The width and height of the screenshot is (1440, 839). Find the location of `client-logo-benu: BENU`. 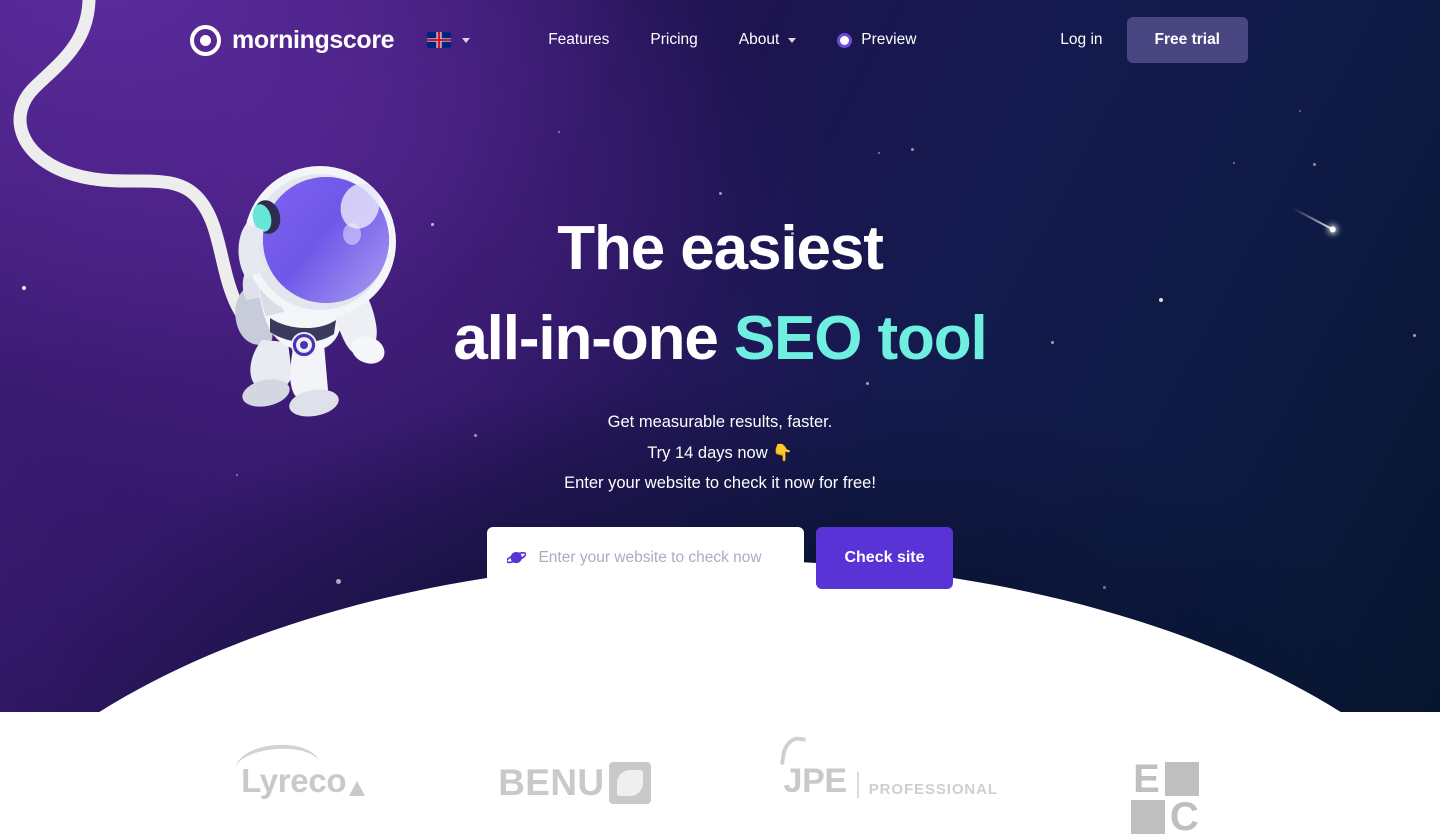

client-logo-benu: BENU is located at coordinates (574, 783).